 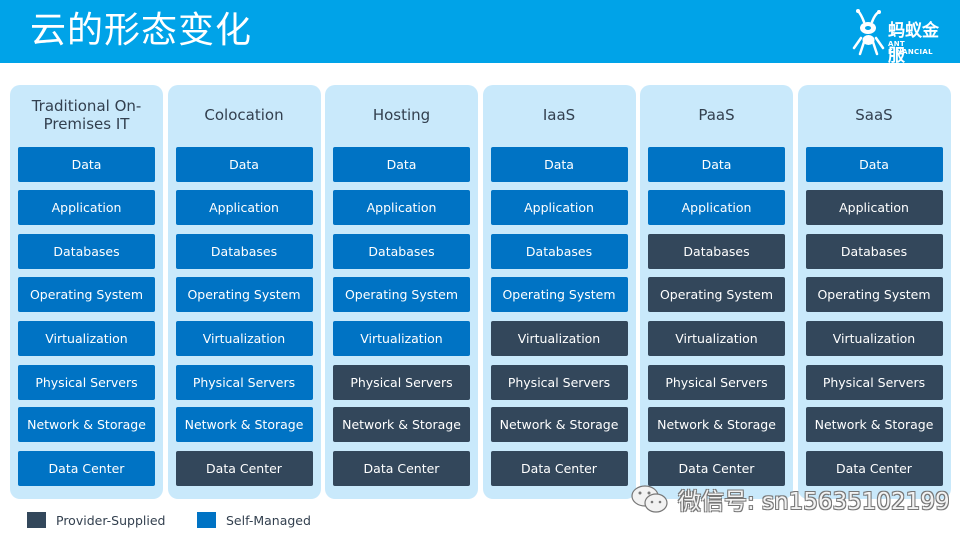 I want to click on watermark: 微信号: sn15635102199, so click(x=790, y=499).